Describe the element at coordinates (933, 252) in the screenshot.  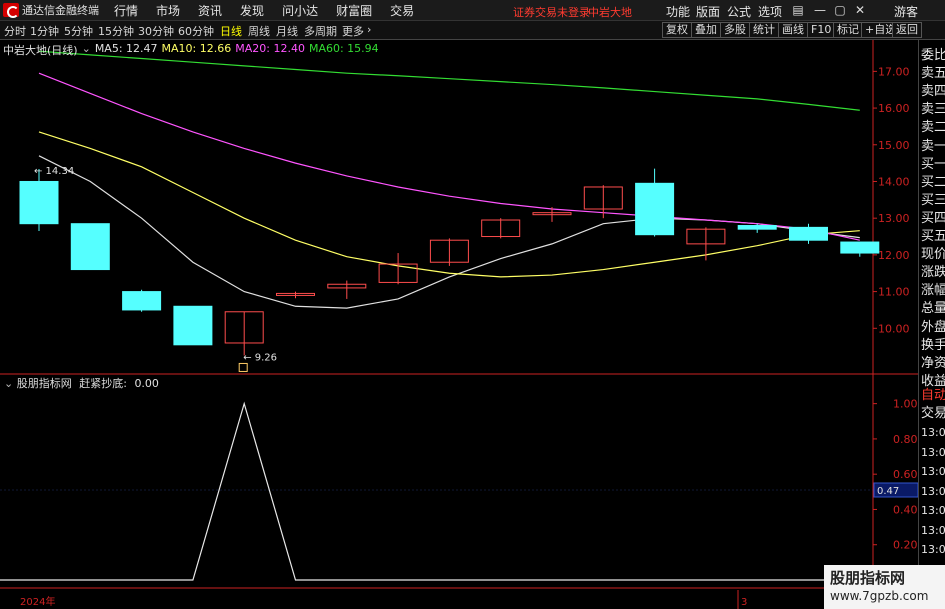
I see `side-label: 现价` at that location.